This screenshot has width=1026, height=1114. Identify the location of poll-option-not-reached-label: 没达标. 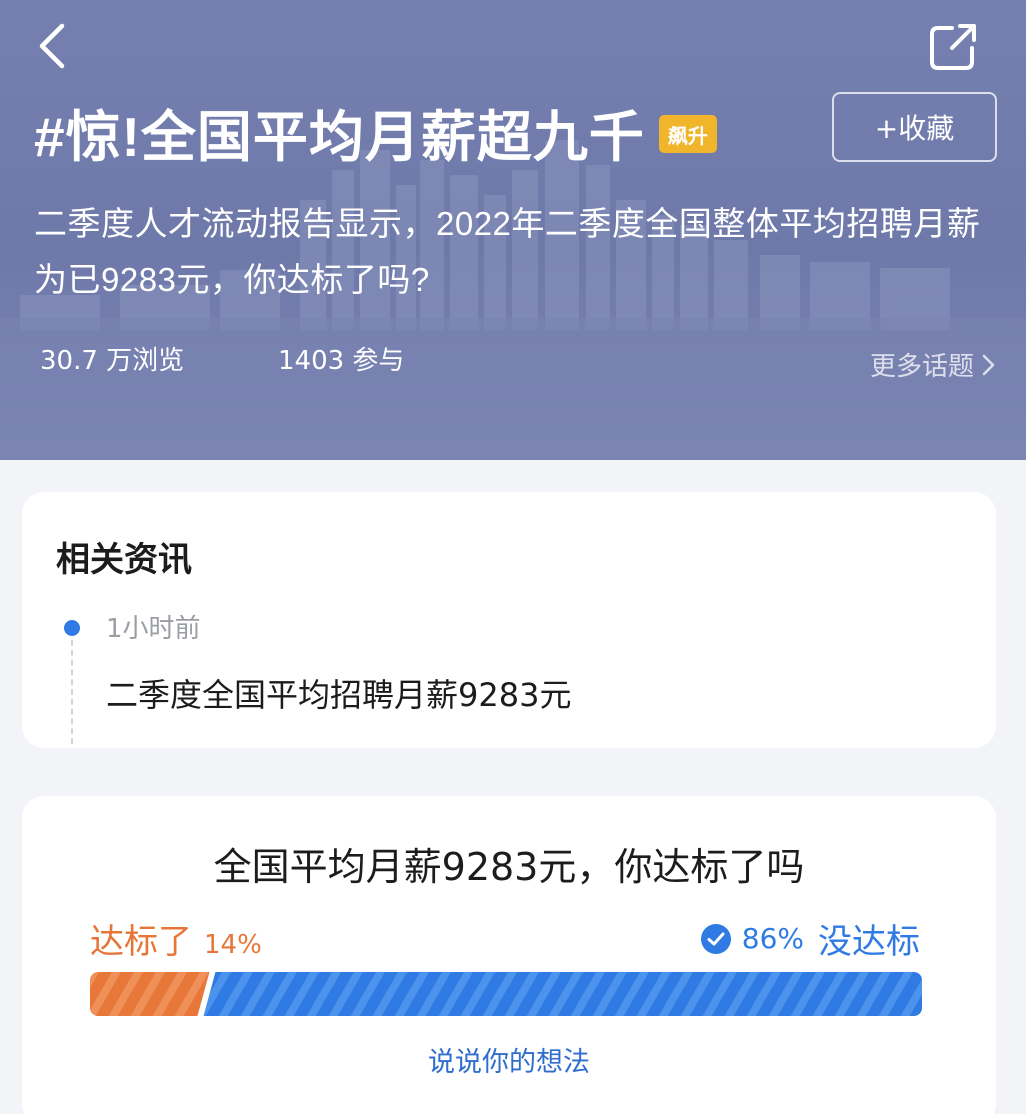
(869, 942).